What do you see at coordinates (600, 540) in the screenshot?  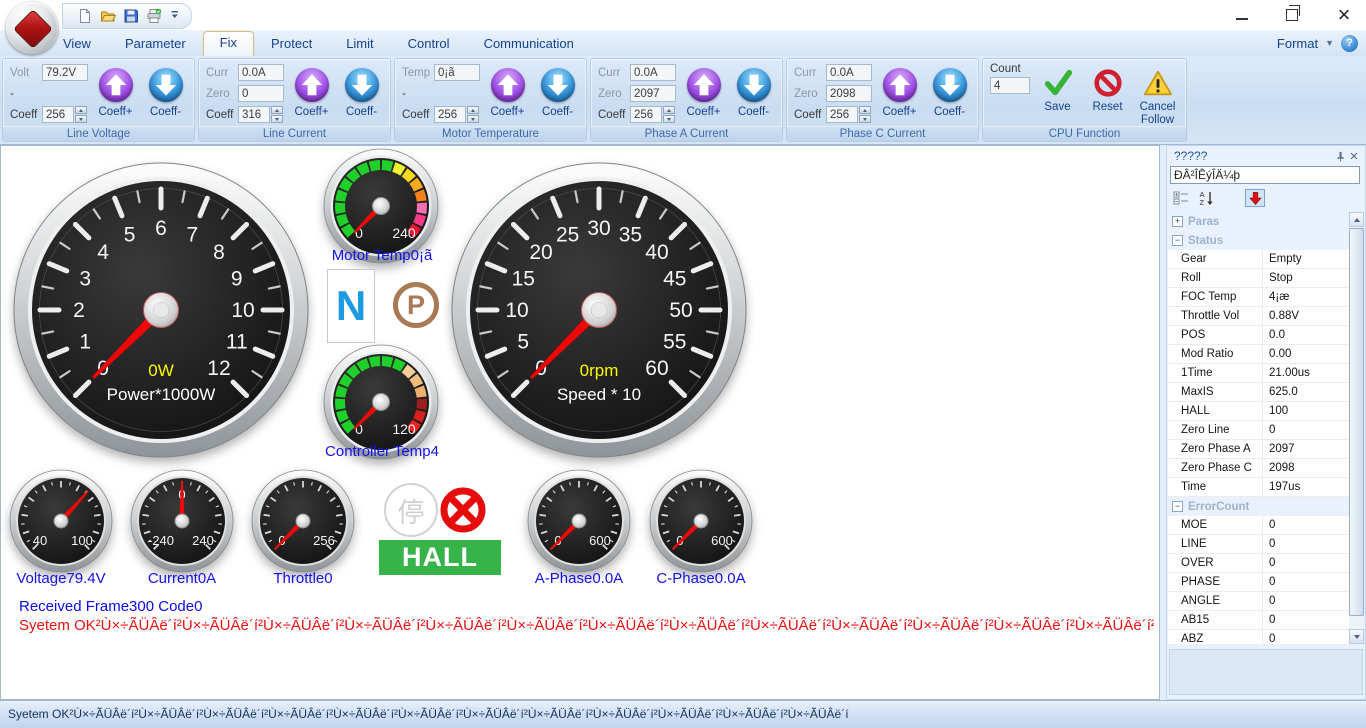 I see `svg-text: 600` at bounding box center [600, 540].